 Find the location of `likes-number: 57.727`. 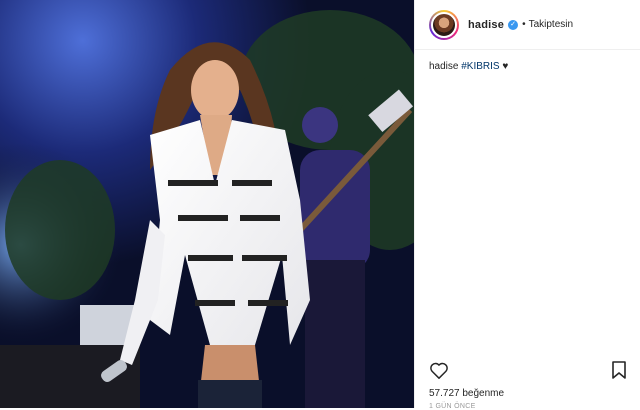

likes-number: 57.727 is located at coordinates (444, 393).